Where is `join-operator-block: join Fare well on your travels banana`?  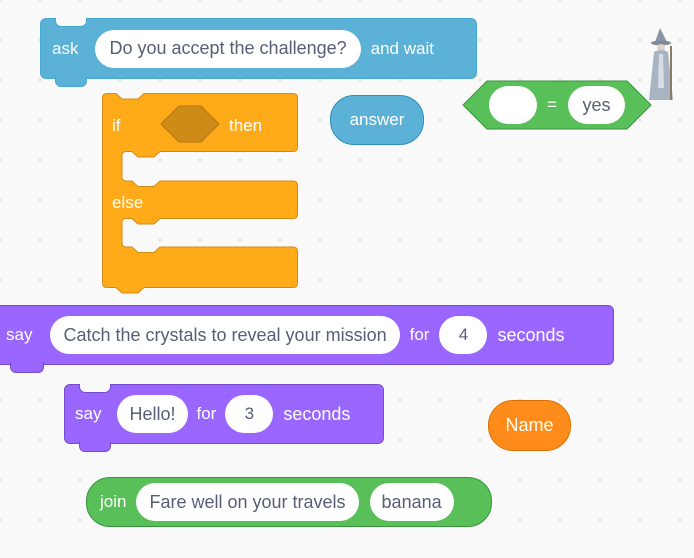 join-operator-block: join Fare well on your travels banana is located at coordinates (289, 502).